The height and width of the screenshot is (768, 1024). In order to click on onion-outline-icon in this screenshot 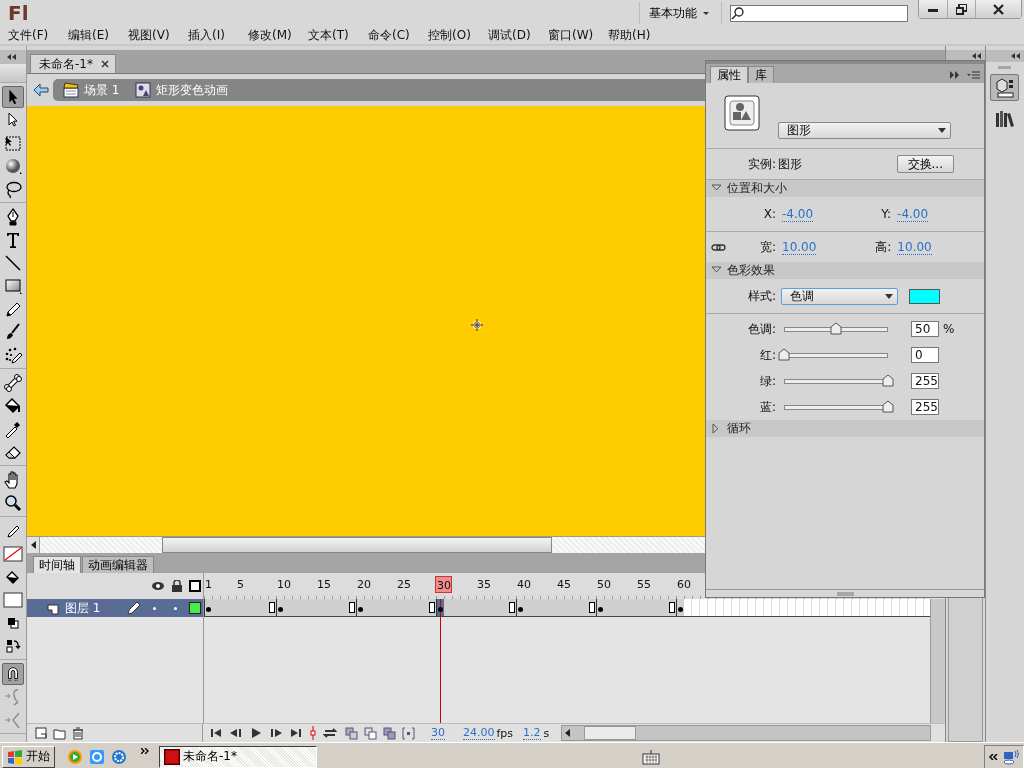, I will do `click(370, 733)`.